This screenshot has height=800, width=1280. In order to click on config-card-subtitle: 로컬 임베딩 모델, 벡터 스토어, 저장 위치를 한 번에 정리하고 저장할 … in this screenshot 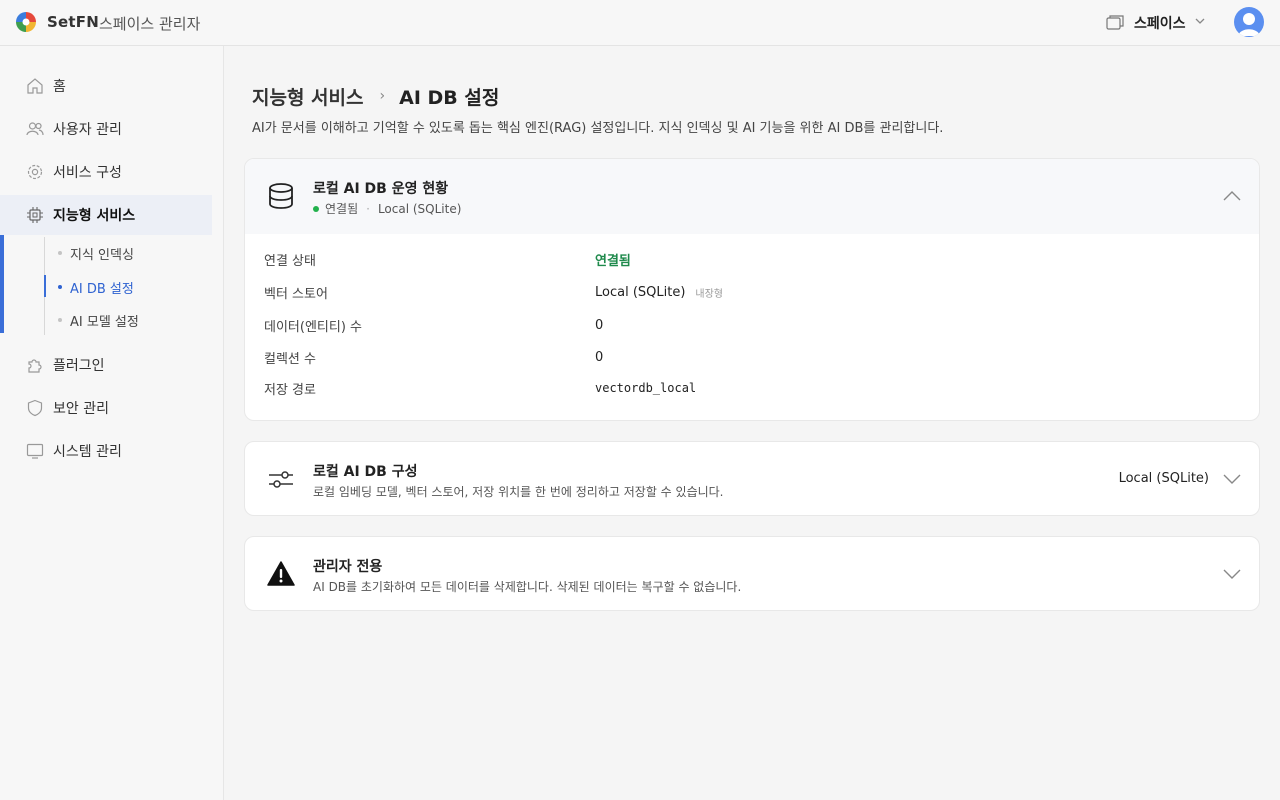, I will do `click(518, 492)`.